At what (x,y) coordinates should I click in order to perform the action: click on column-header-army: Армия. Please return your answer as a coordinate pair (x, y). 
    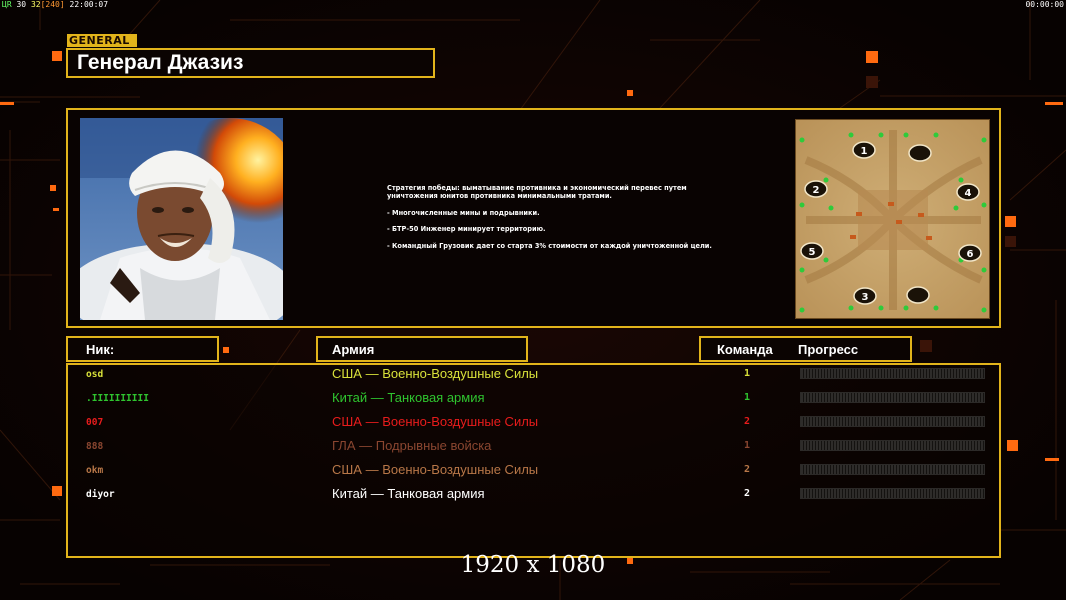
    Looking at the image, I should click on (422, 349).